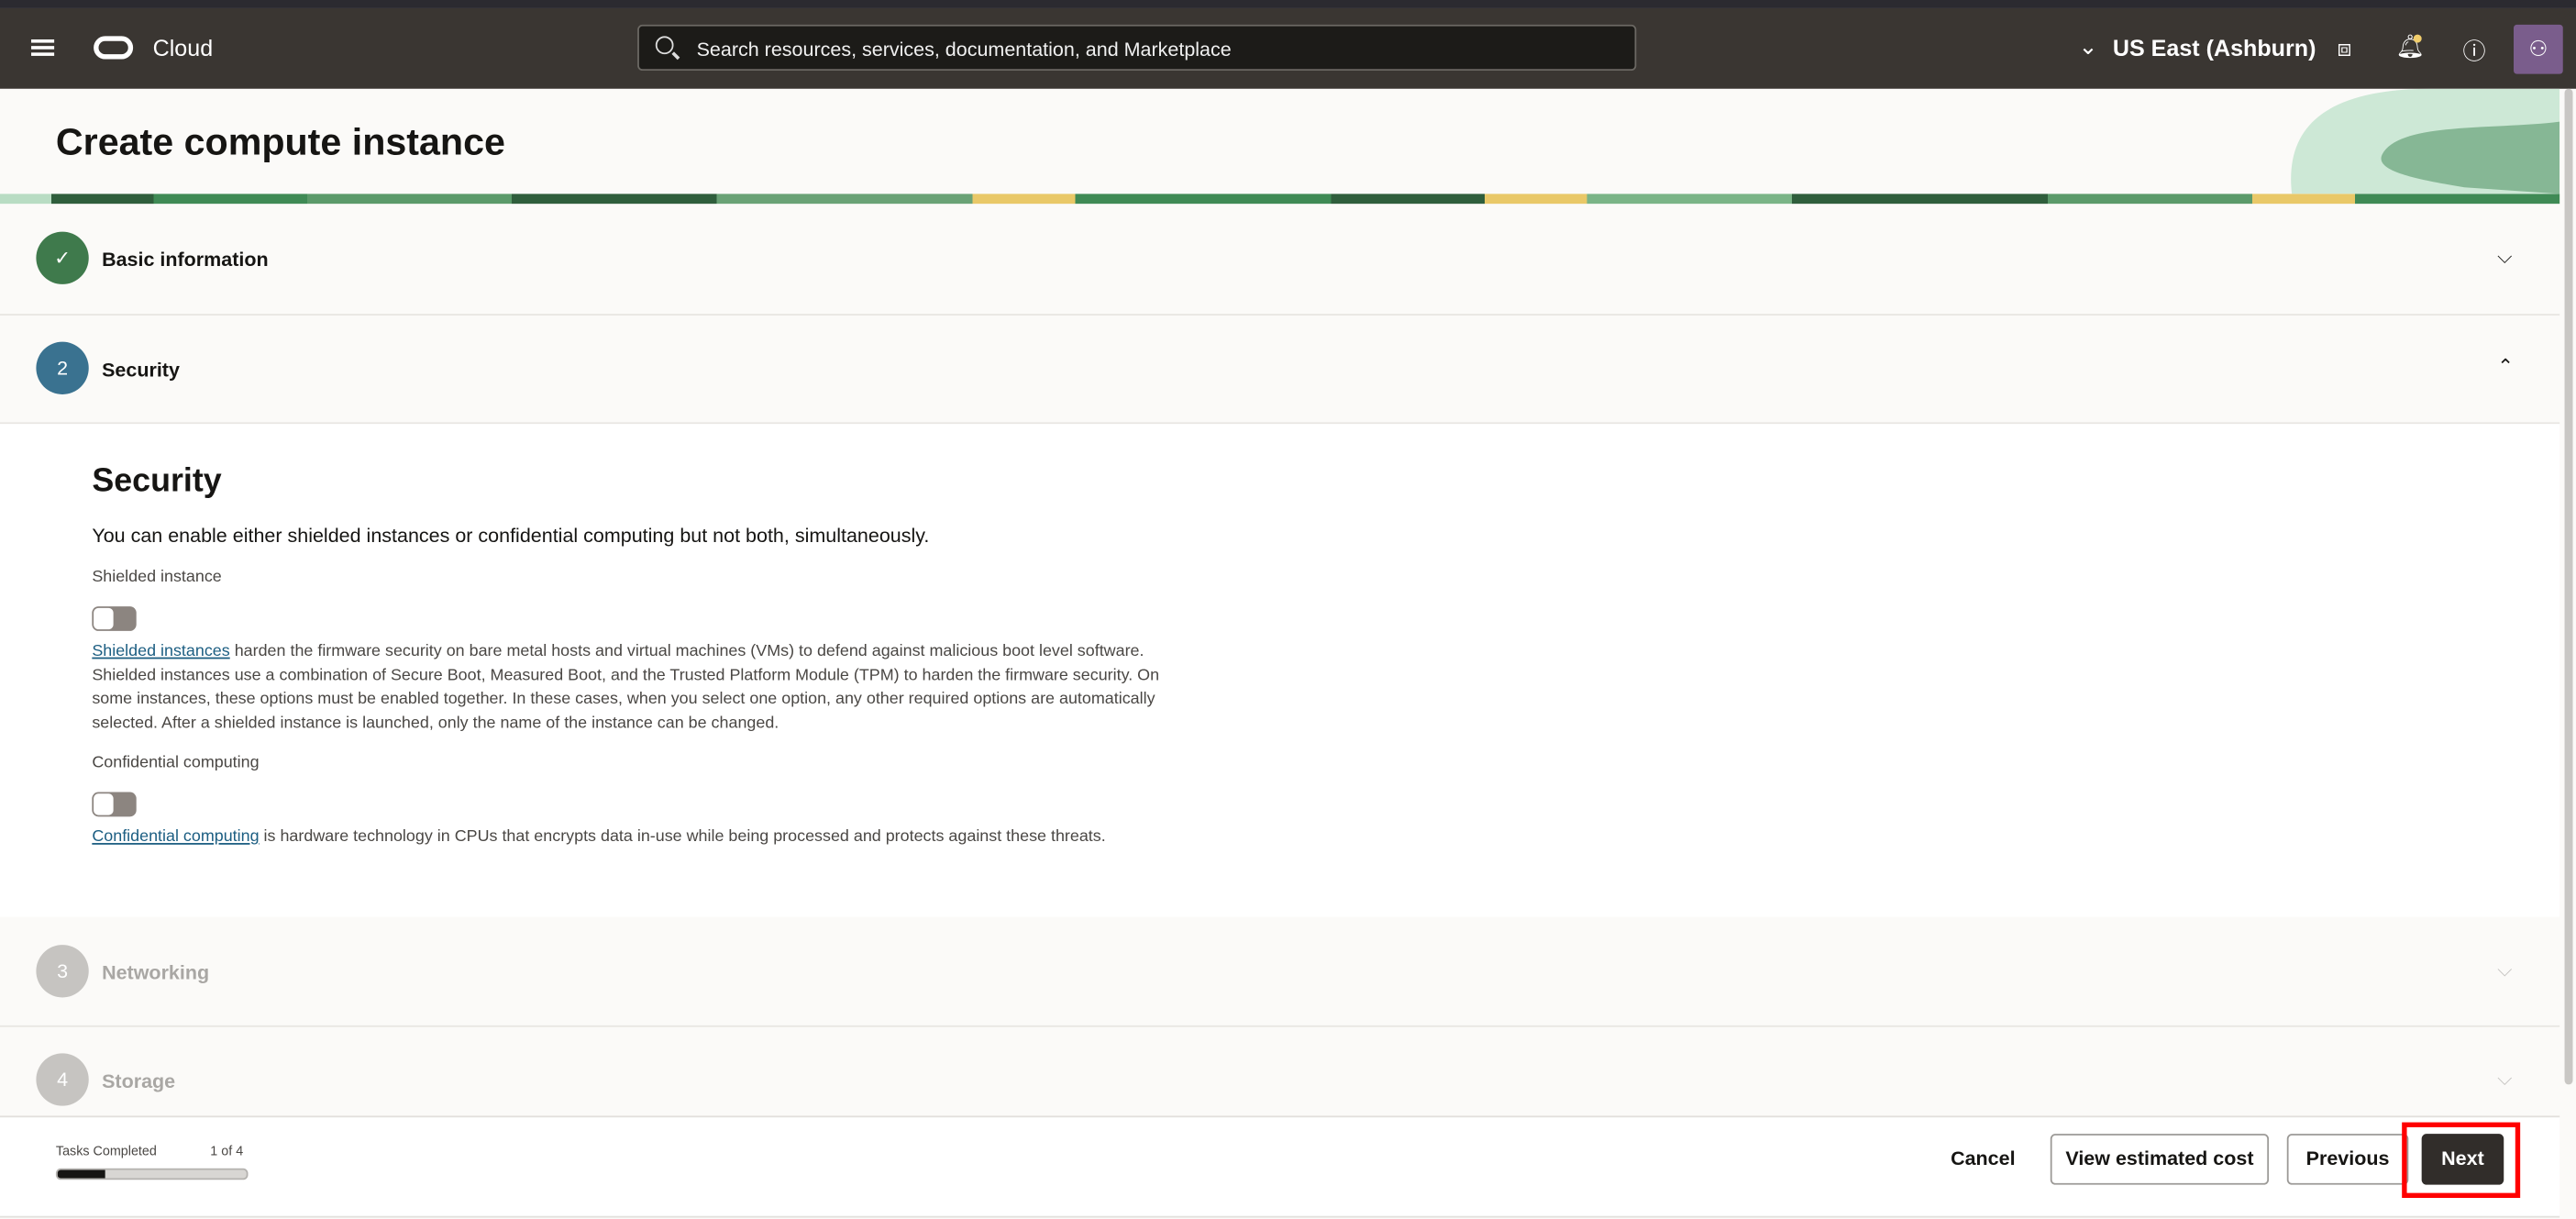 The width and height of the screenshot is (2576, 1219). I want to click on search-icon, so click(664, 45).